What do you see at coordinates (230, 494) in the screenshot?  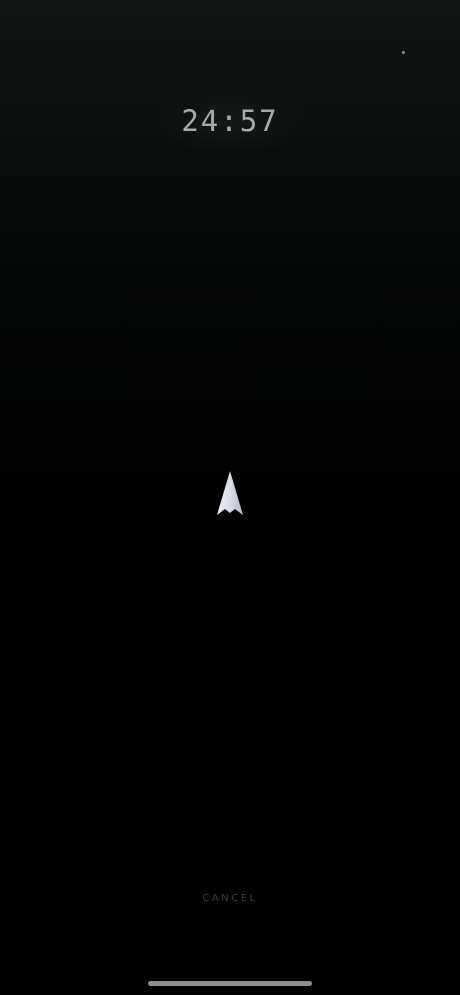 I see `ship-icon` at bounding box center [230, 494].